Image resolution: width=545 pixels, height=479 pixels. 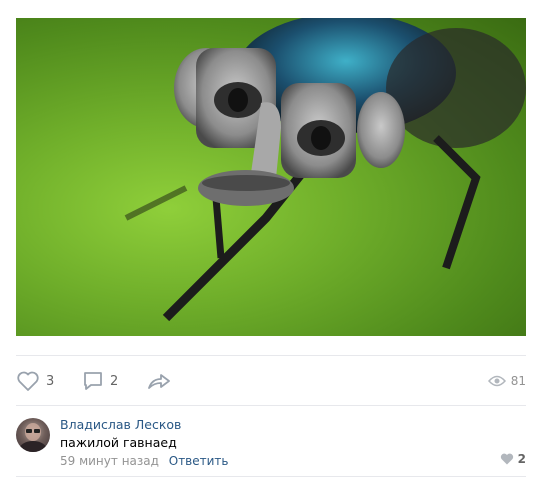 I want to click on divider-comments, so click(x=271, y=405).